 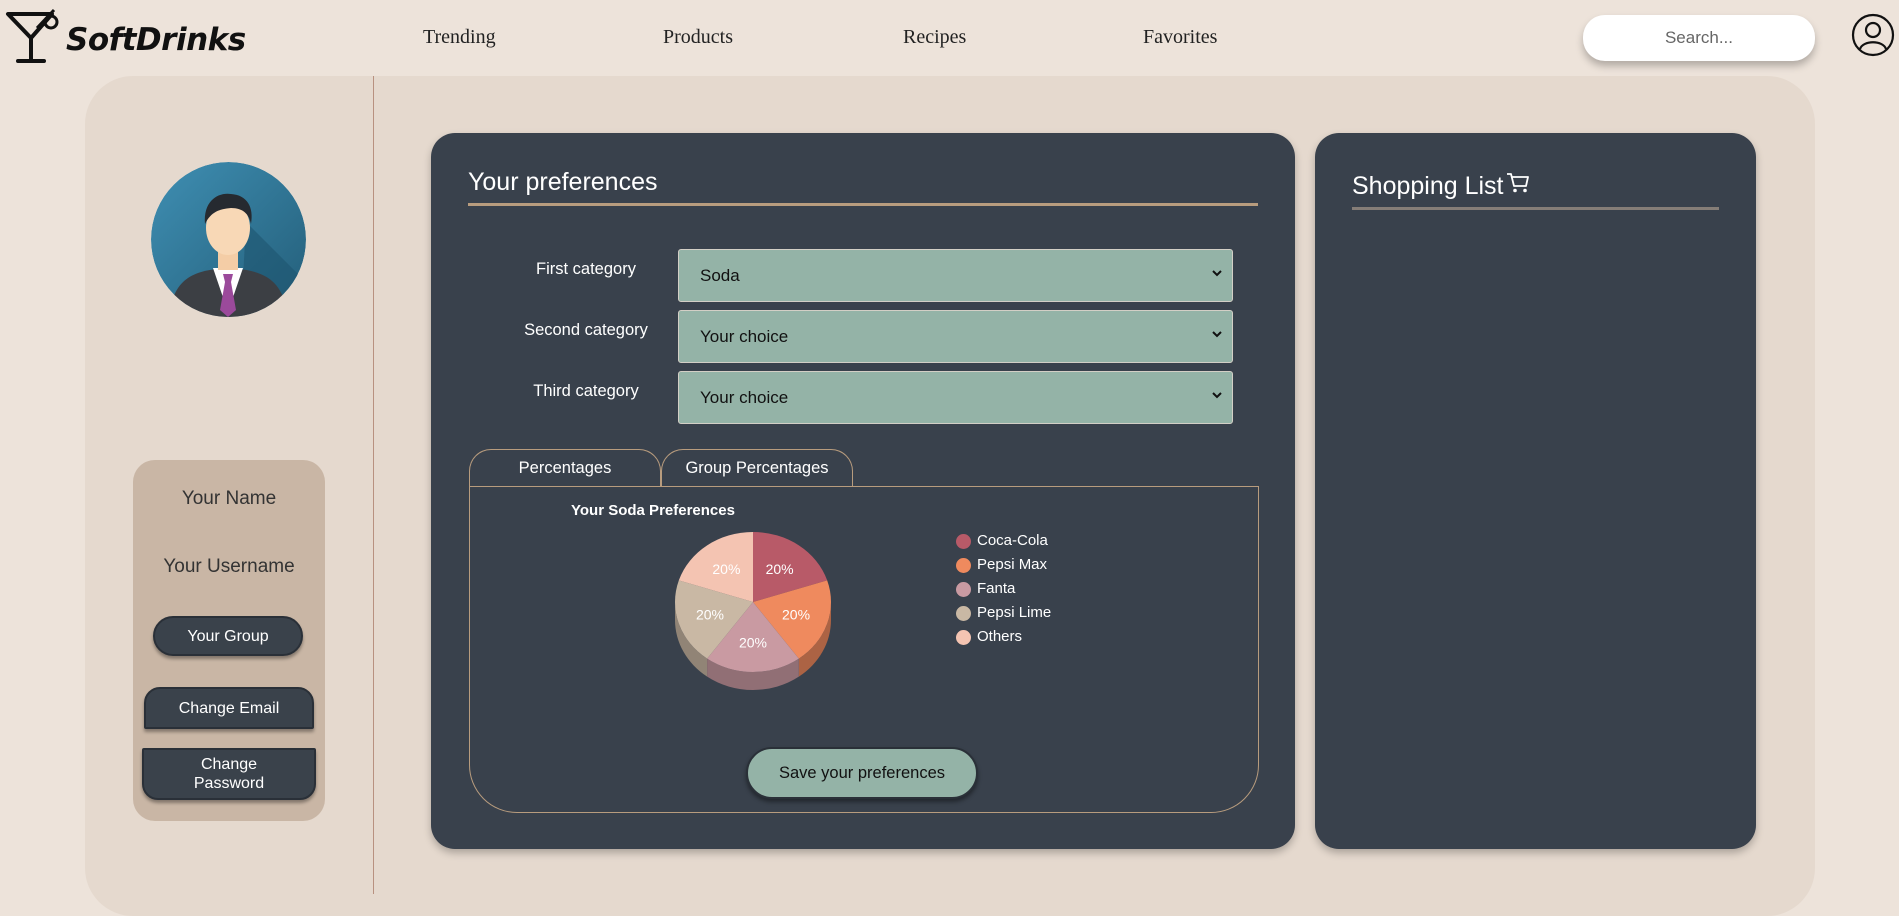 What do you see at coordinates (934, 37) in the screenshot?
I see `nav-link-recipes: Recipes` at bounding box center [934, 37].